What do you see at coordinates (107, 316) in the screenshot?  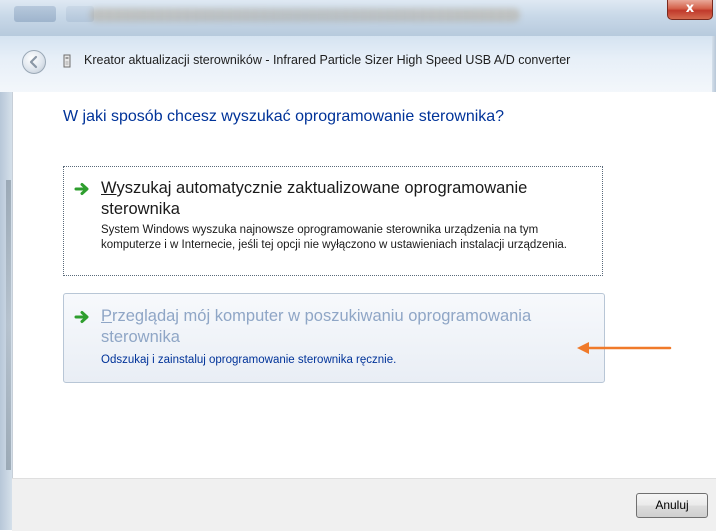 I see `accelerator-letter: P` at bounding box center [107, 316].